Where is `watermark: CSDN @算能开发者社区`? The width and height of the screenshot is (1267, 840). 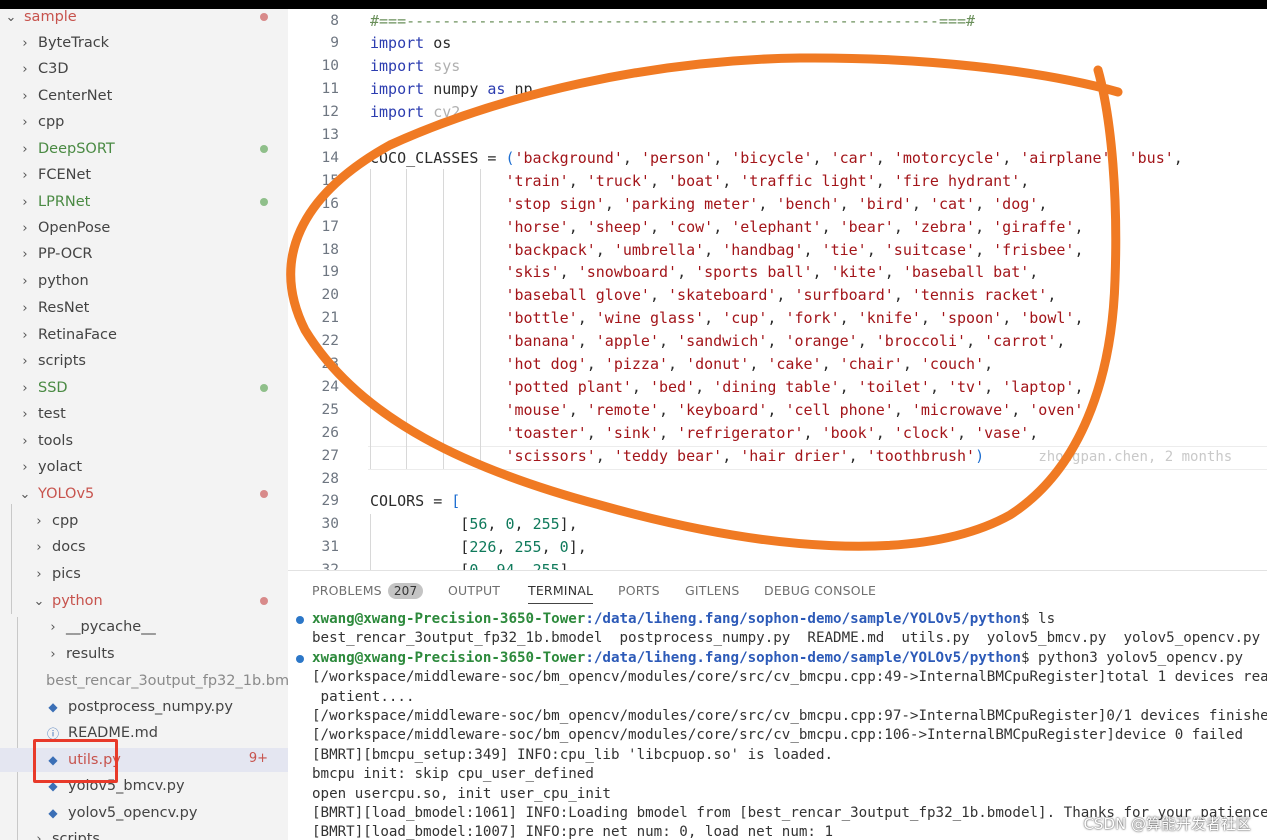
watermark: CSDN @算能开发者社区 is located at coordinates (1167, 824).